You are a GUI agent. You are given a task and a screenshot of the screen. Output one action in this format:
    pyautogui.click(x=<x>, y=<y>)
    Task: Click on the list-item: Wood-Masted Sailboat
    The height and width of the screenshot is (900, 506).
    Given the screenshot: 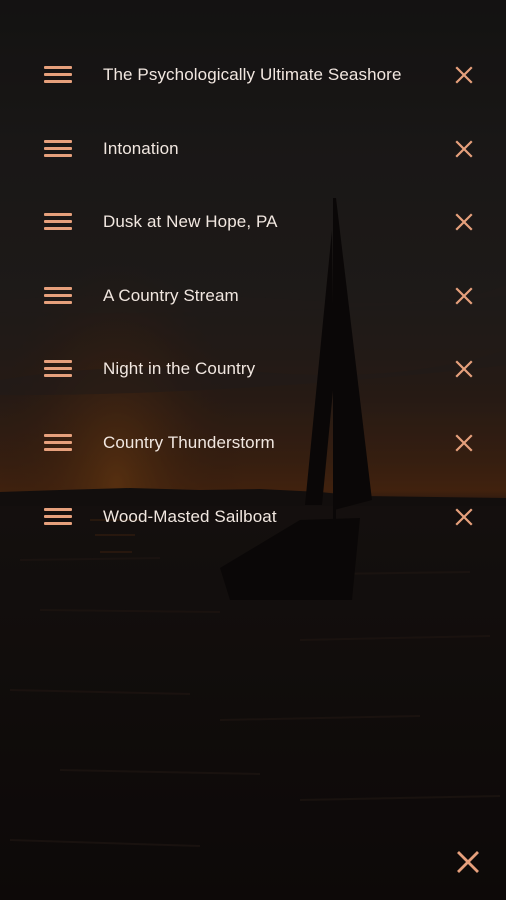 What is the action you would take?
    pyautogui.click(x=253, y=517)
    